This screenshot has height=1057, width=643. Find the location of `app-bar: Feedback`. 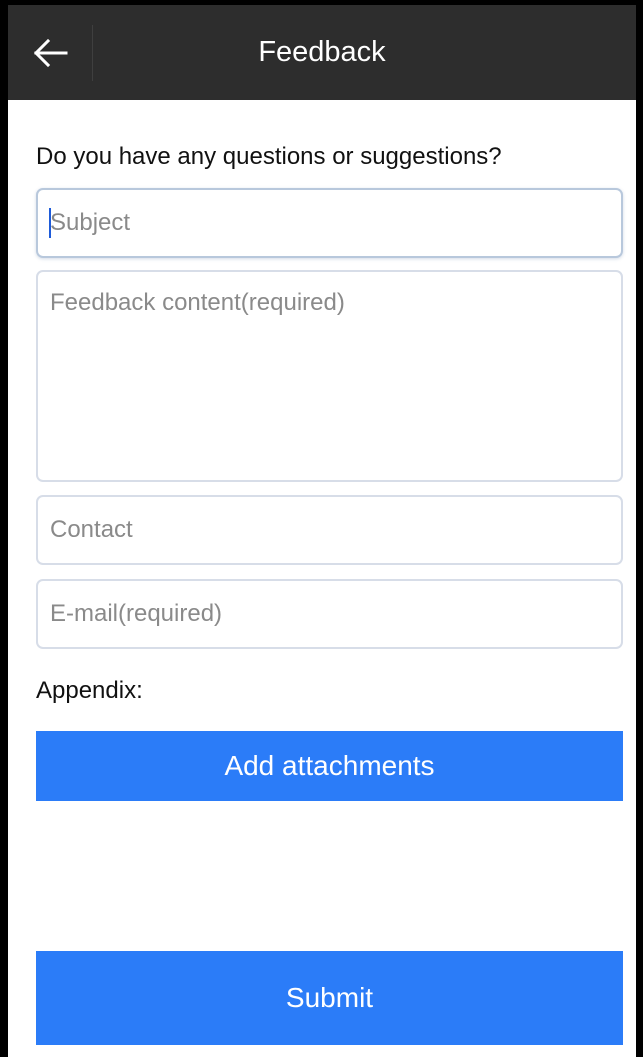

app-bar: Feedback is located at coordinates (322, 52).